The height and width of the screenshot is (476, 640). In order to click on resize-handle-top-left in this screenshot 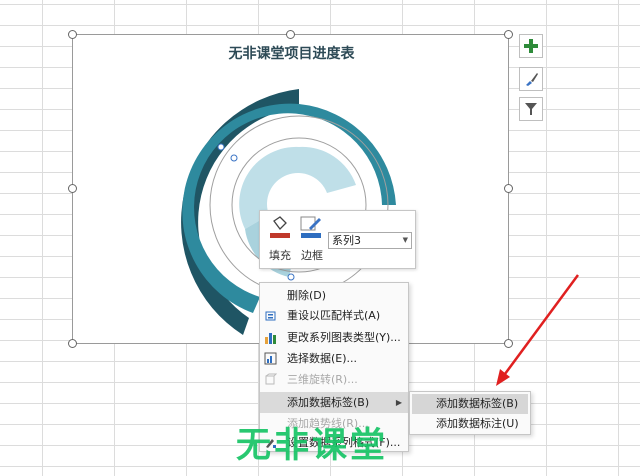, I will do `click(72, 34)`.